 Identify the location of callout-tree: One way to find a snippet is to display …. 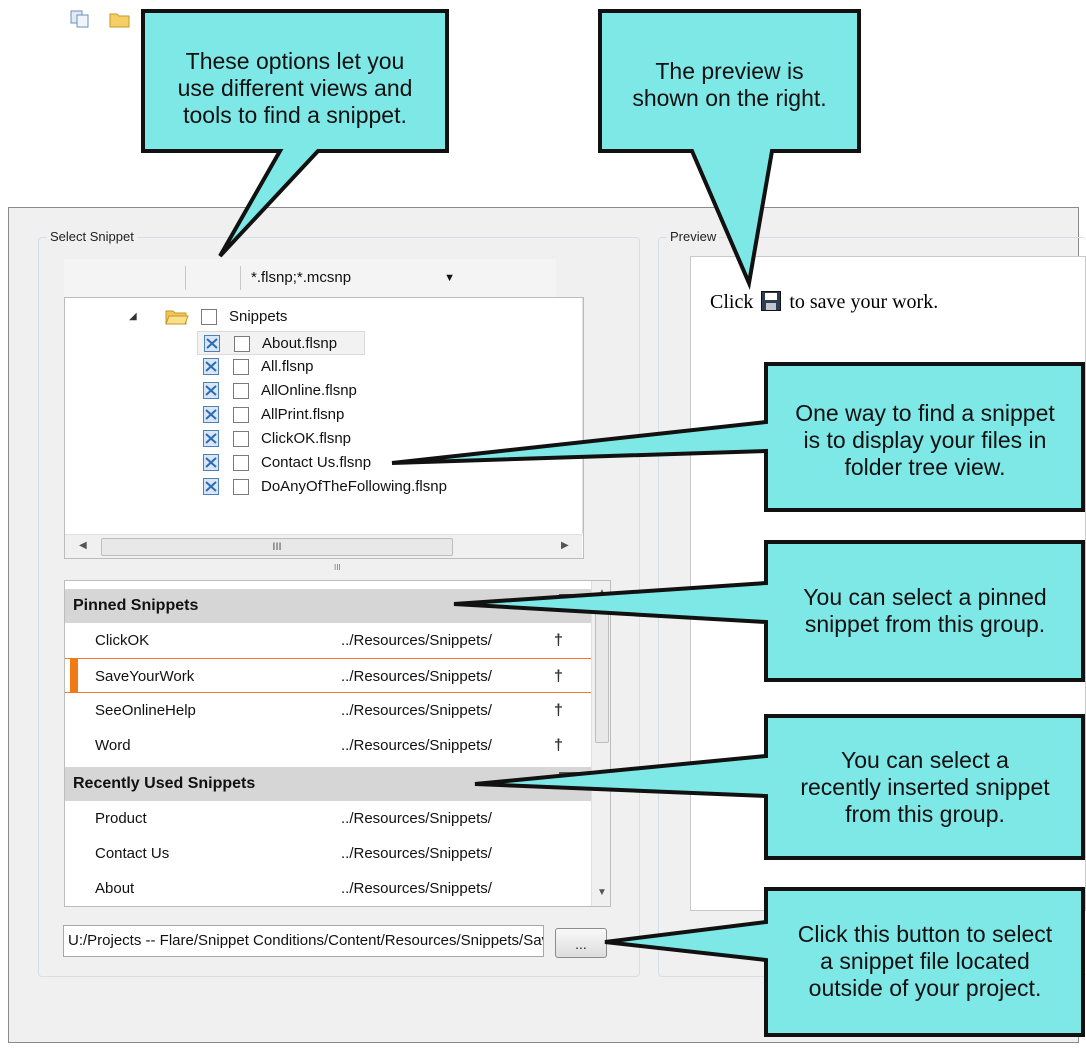
(925, 440).